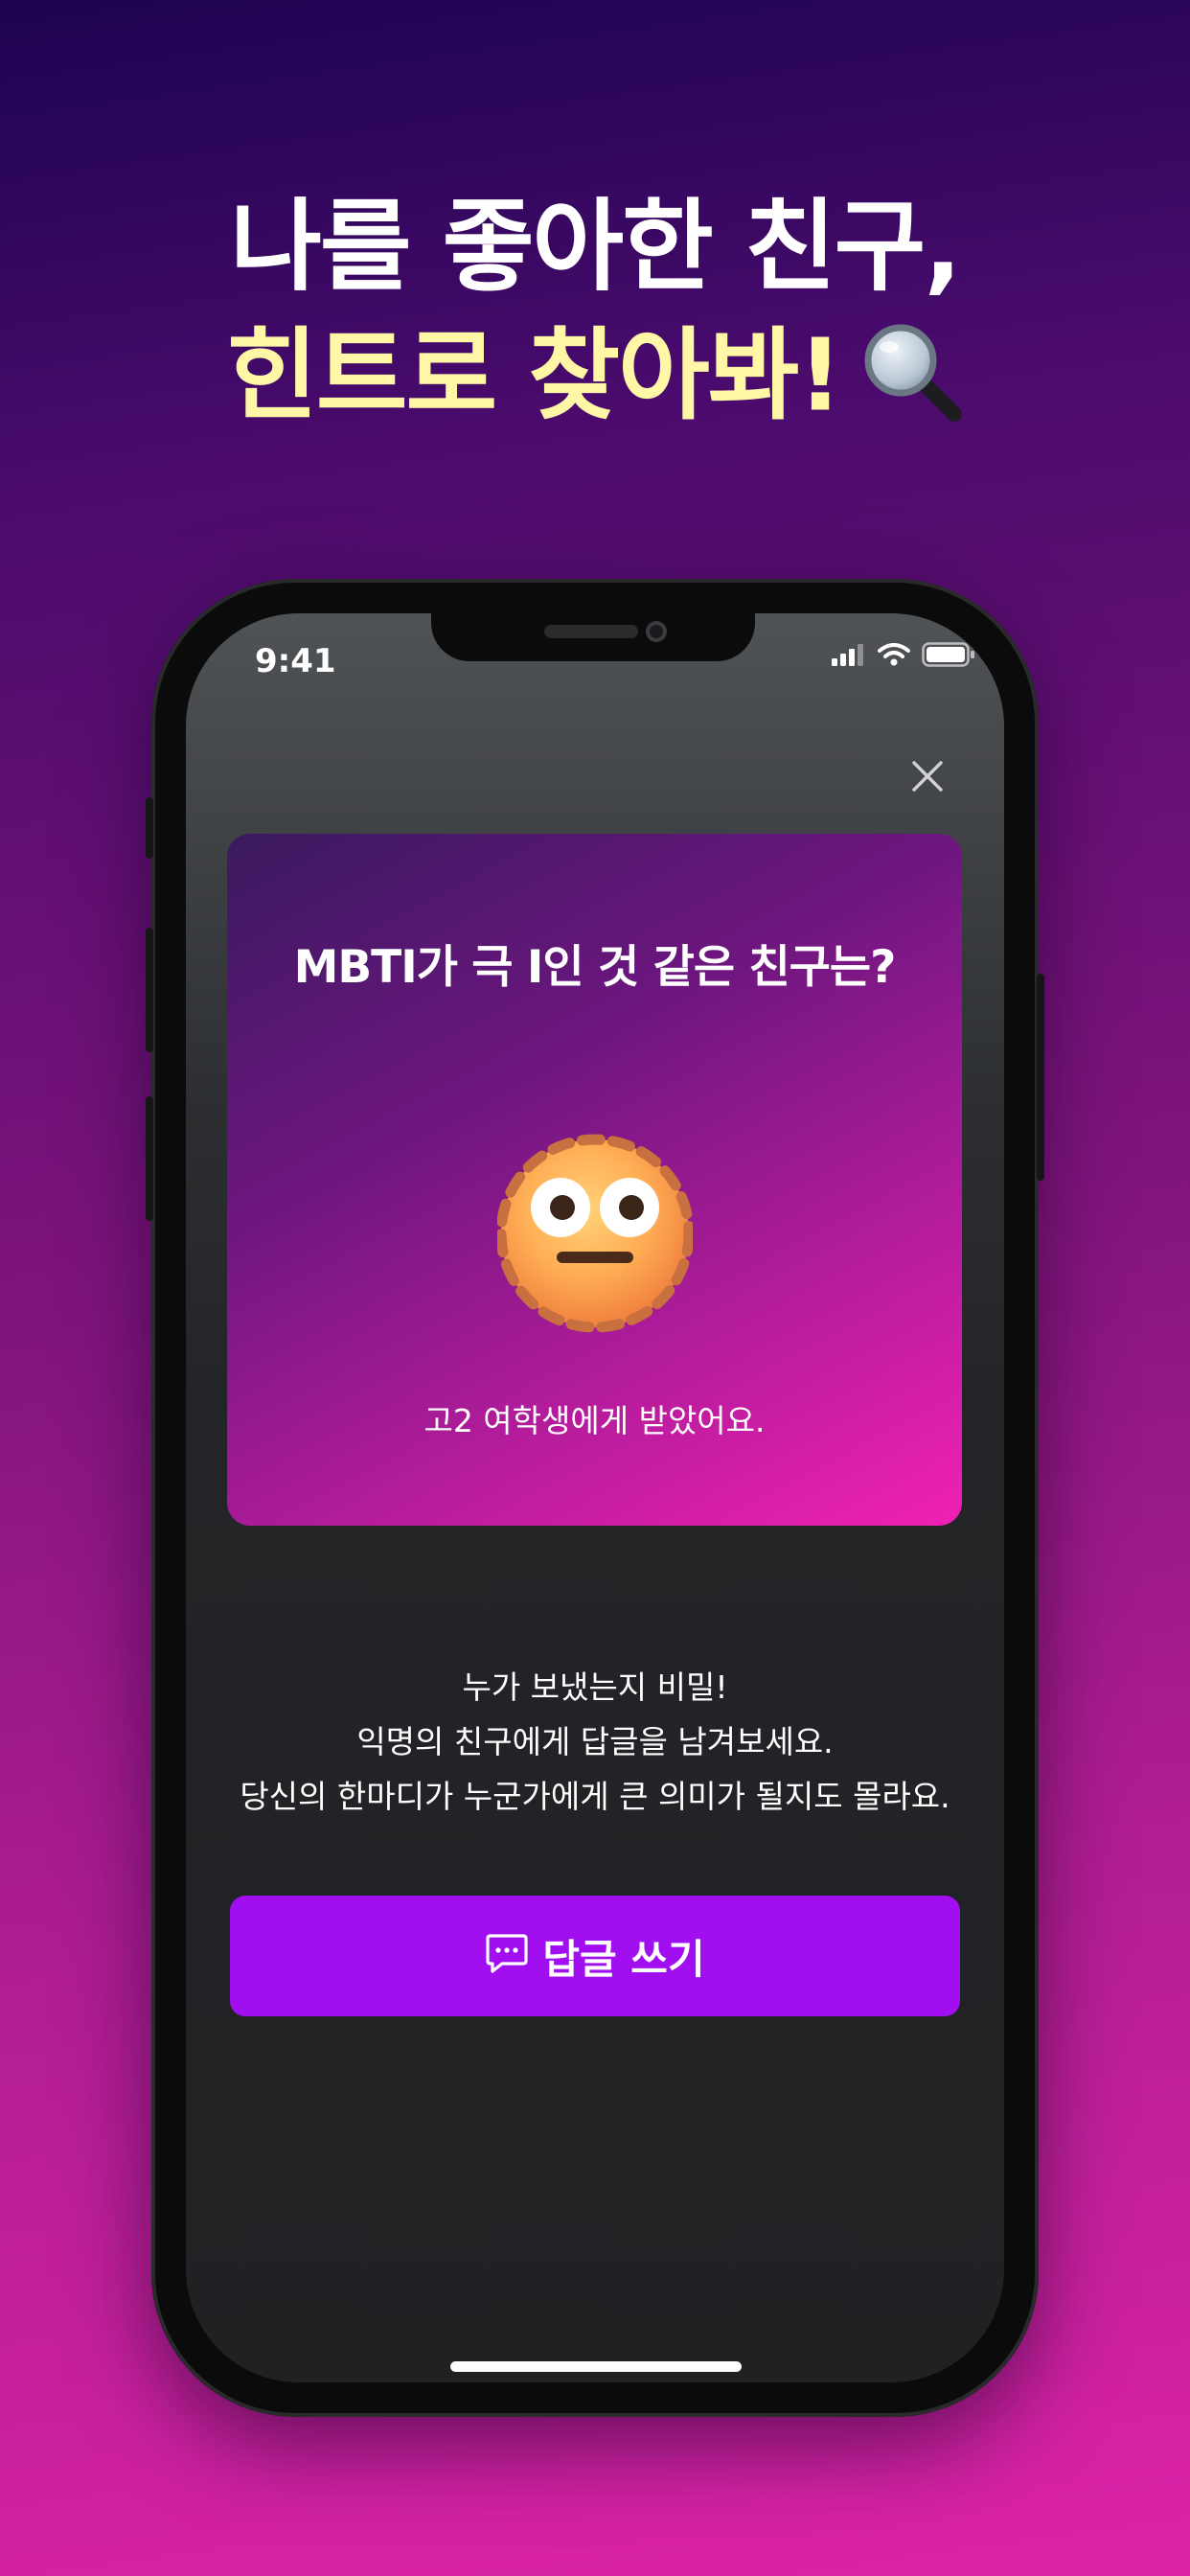 This screenshot has height=2576, width=1190. I want to click on volume-up-button, so click(150, 990).